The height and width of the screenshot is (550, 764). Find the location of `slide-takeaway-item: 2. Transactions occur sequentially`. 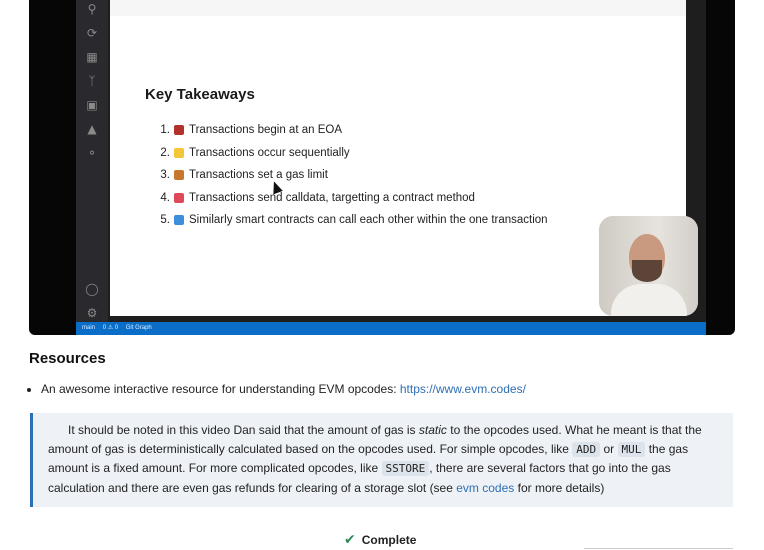

slide-takeaway-item: 2. Transactions occur sequentially is located at coordinates (352, 153).